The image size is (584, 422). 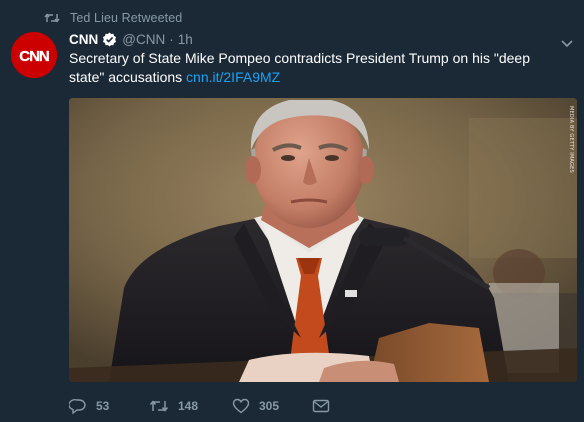 What do you see at coordinates (159, 406) in the screenshot?
I see `retweet-action-icon` at bounding box center [159, 406].